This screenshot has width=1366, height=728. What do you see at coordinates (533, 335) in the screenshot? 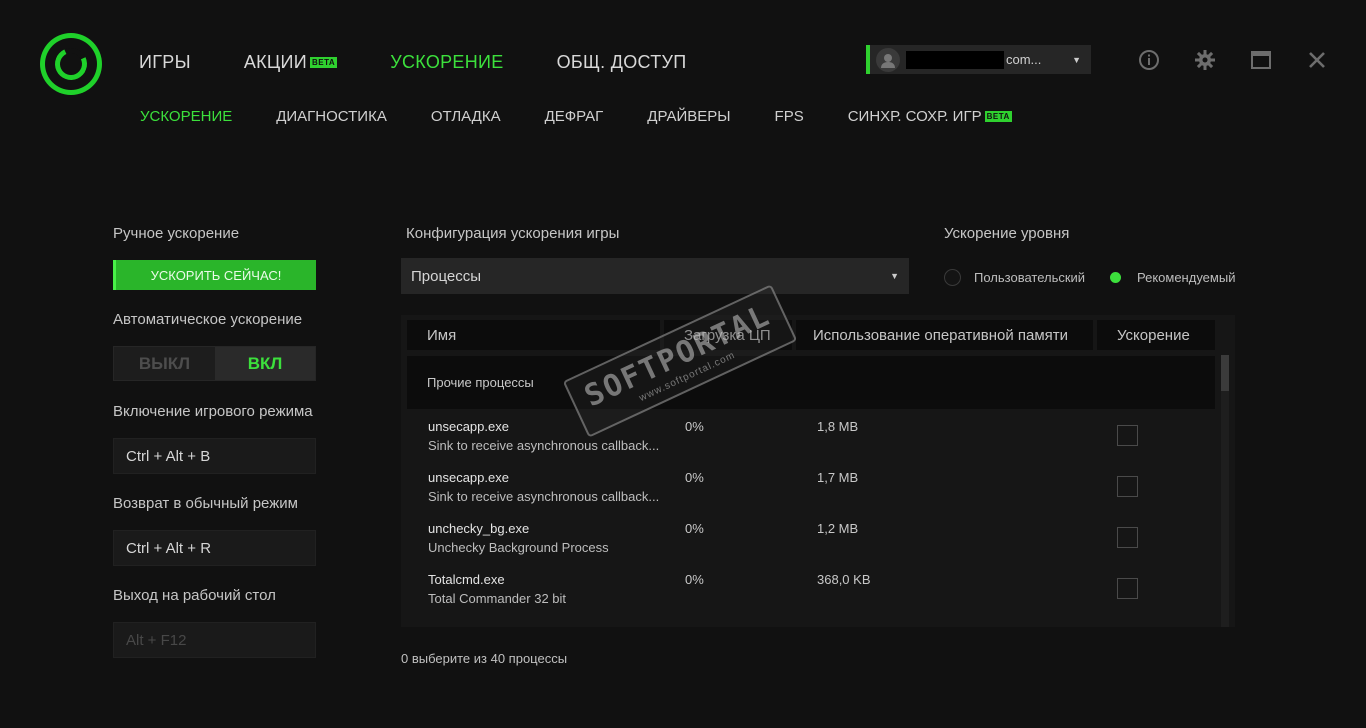
I see `column-header-name: Имя` at bounding box center [533, 335].